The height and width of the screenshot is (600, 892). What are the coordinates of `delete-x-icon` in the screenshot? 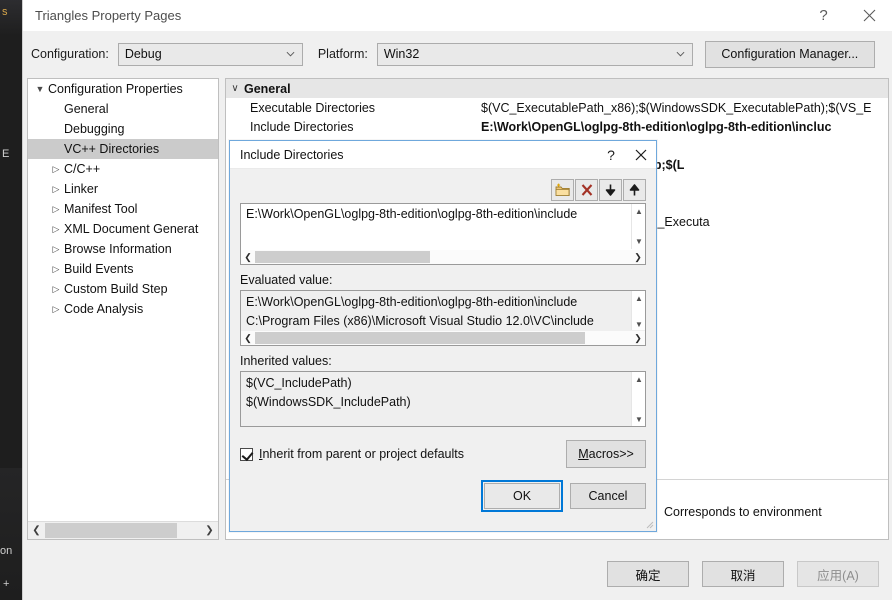 It's located at (586, 189).